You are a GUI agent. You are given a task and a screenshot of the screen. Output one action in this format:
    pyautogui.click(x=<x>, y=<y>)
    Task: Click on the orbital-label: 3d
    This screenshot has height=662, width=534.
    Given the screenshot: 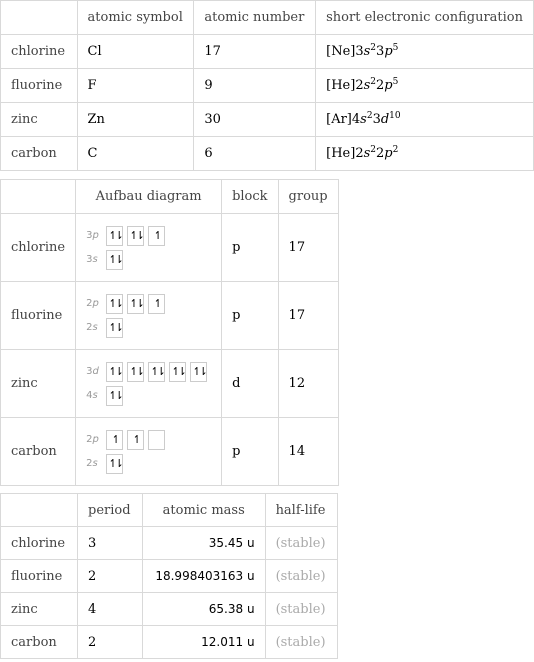 What is the action you would take?
    pyautogui.click(x=96, y=371)
    